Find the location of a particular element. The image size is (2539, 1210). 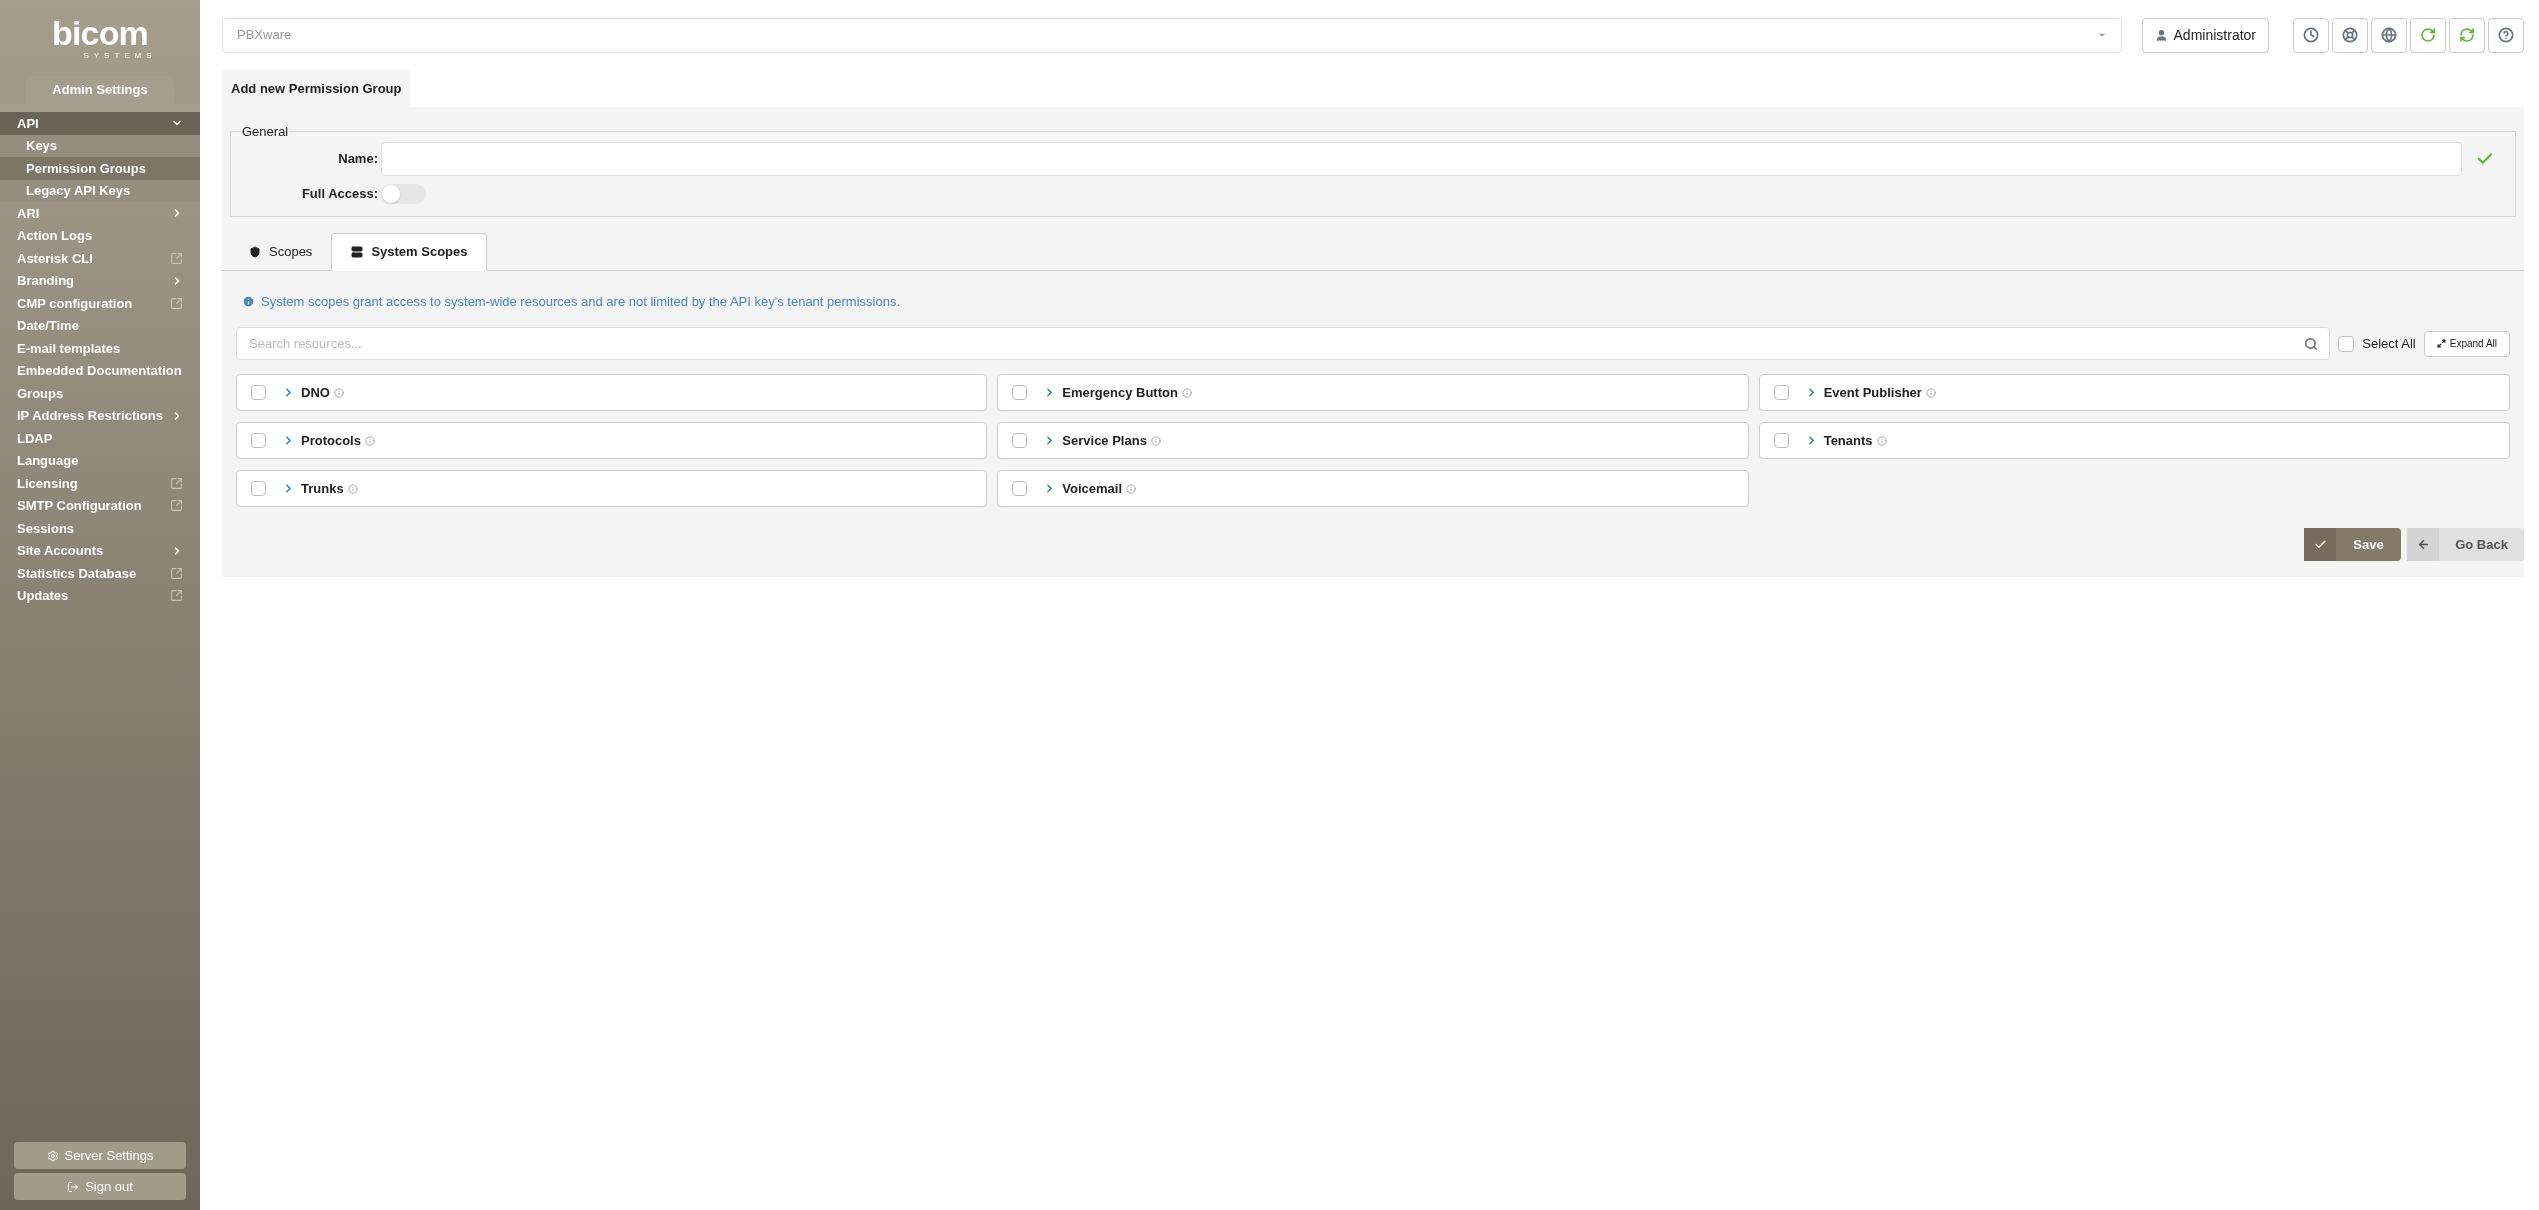

save-button: Save is located at coordinates (2352, 544).